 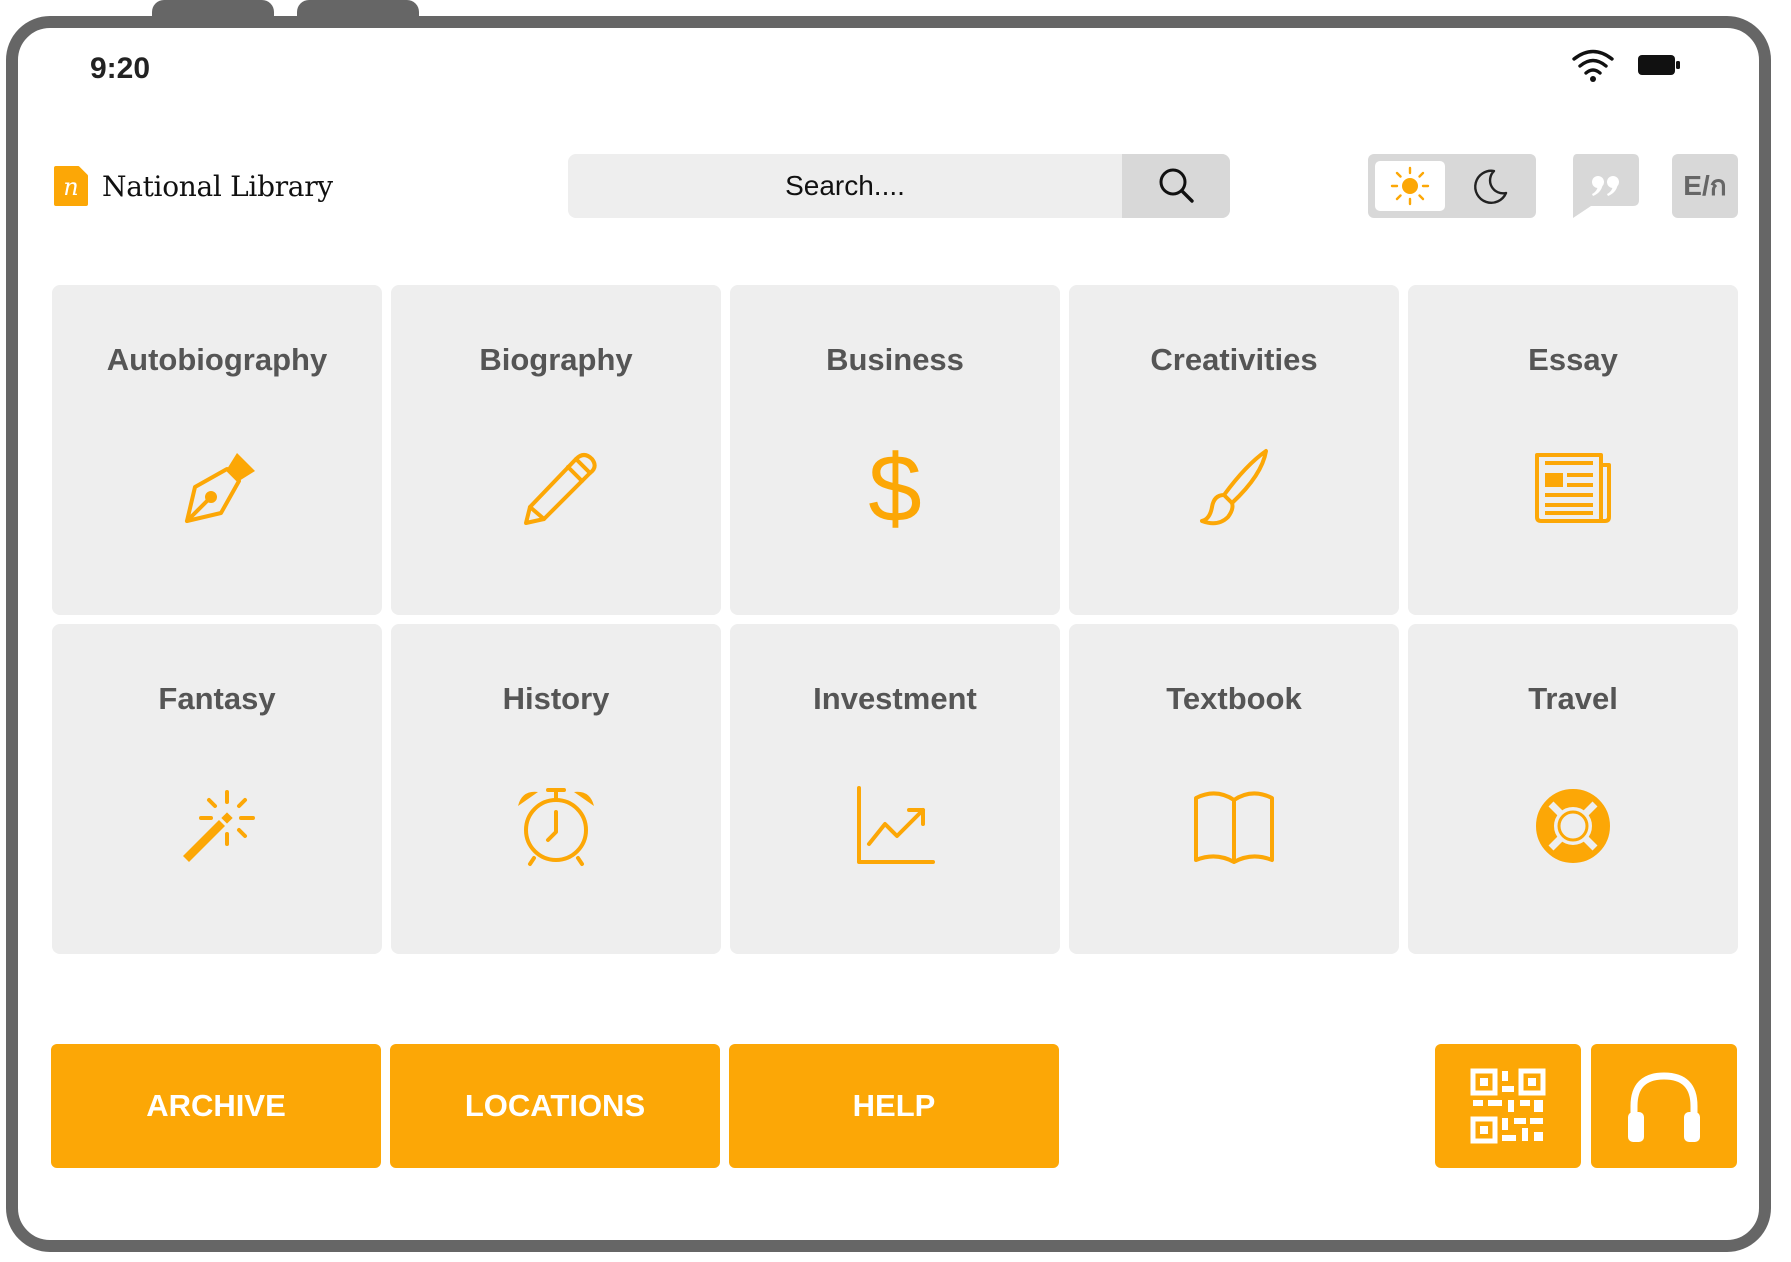 I want to click on category-fantasy: Fantasy, so click(x=217, y=789).